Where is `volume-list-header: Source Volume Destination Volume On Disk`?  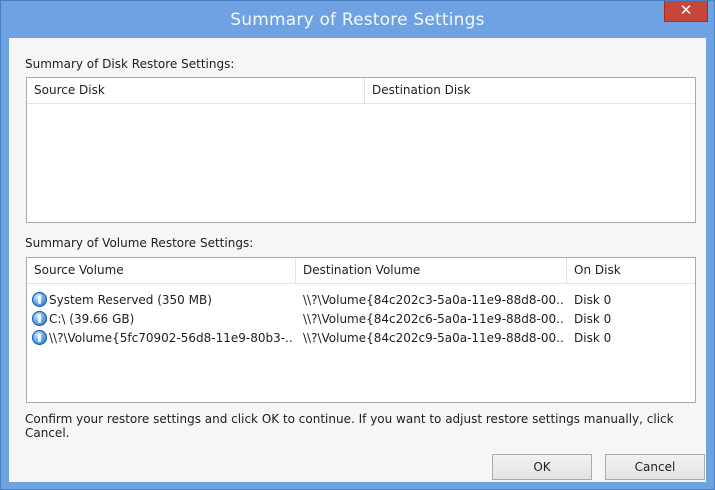
volume-list-header: Source Volume Destination Volume On Disk is located at coordinates (361, 271).